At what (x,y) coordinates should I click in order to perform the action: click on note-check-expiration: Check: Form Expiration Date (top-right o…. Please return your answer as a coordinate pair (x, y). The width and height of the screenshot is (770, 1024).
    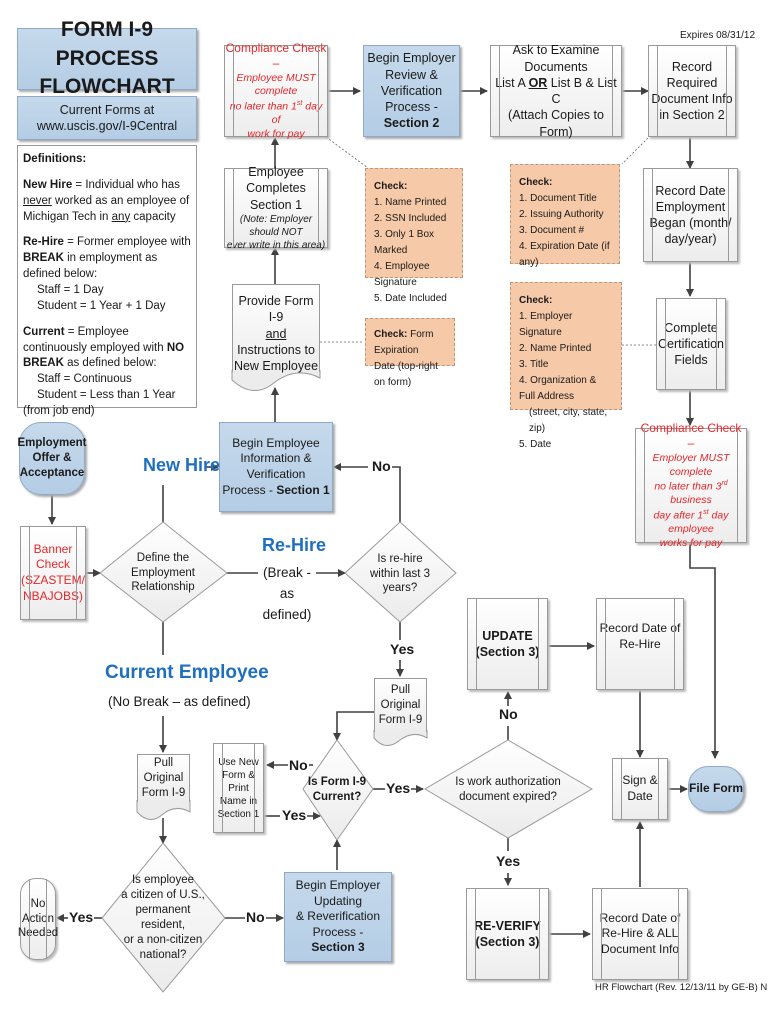
    Looking at the image, I should click on (410, 353).